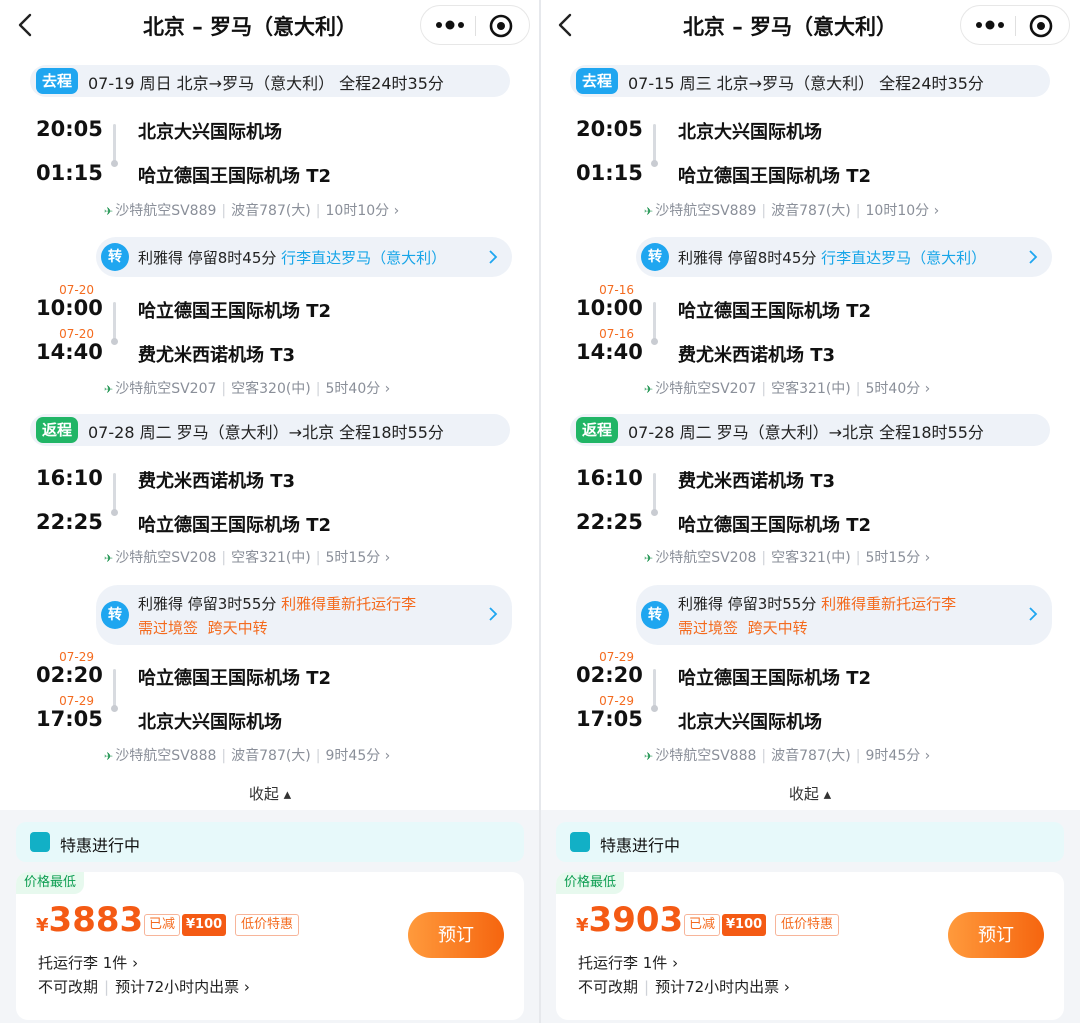 The width and height of the screenshot is (1080, 1023). I want to click on panel-divider, so click(540, 511).